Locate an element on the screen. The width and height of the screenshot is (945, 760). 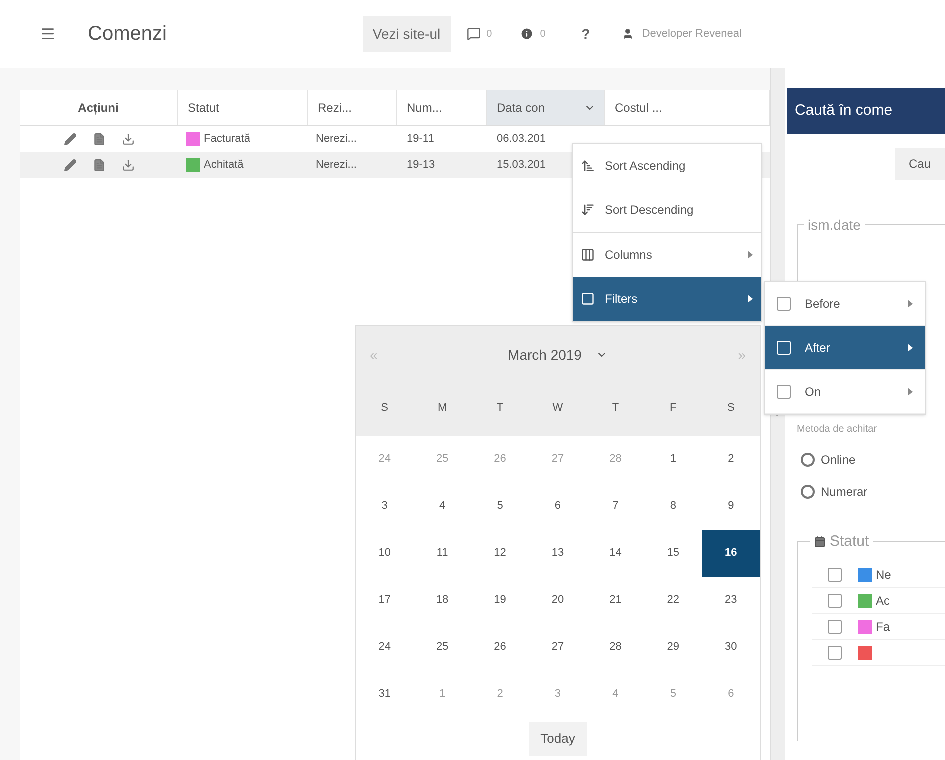
table-cell-text: 15.03.201 is located at coordinates (521, 165).